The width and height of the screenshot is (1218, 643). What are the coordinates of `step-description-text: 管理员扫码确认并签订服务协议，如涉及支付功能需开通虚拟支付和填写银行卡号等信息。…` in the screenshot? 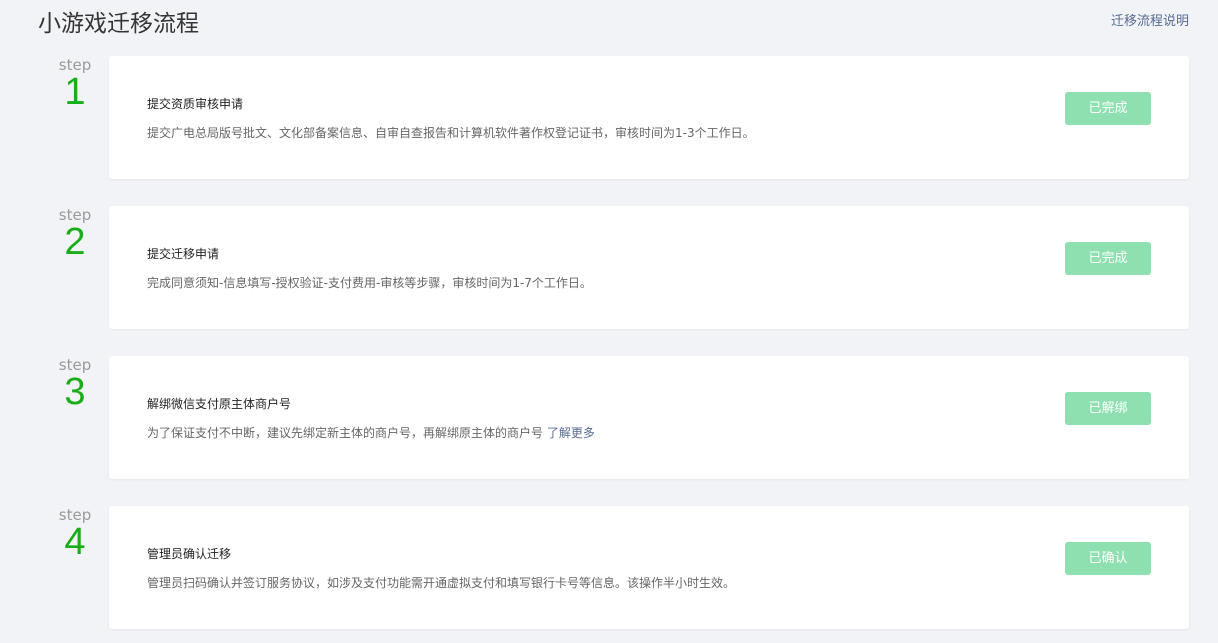 It's located at (441, 583).